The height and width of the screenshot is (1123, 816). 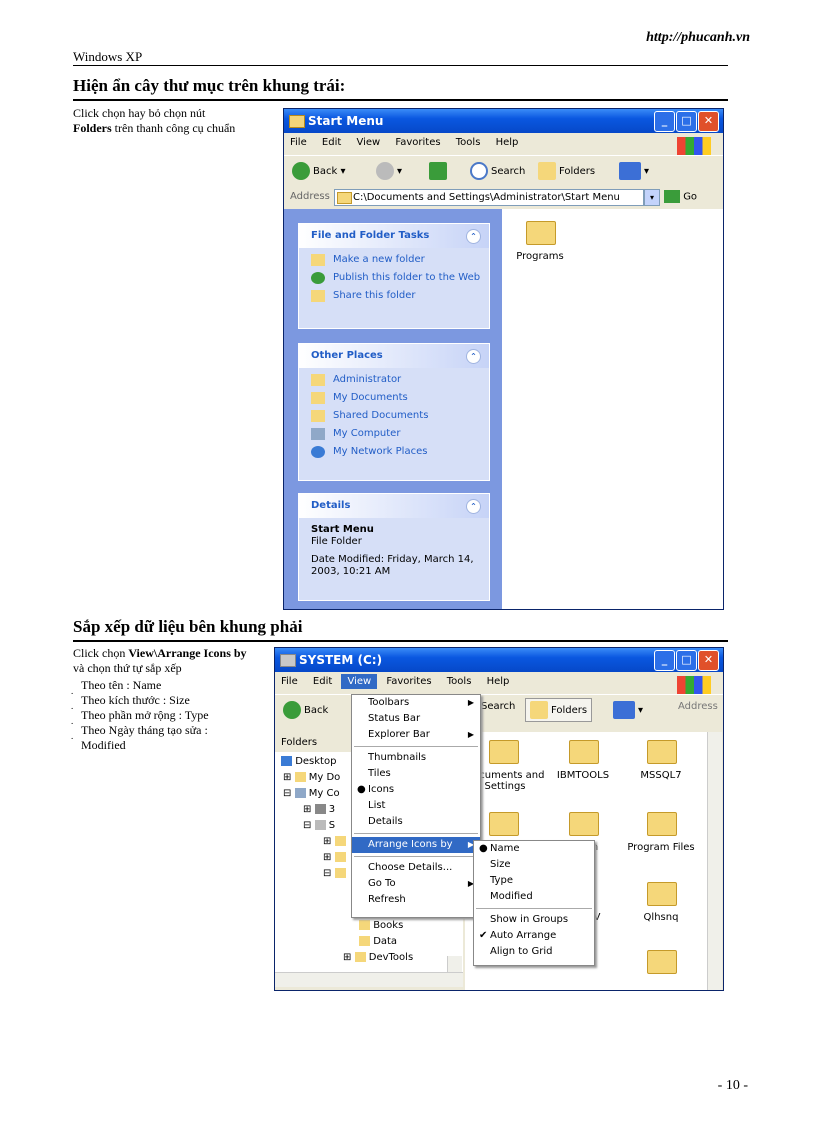 What do you see at coordinates (305, 710) in the screenshot?
I see `back-button: Back` at bounding box center [305, 710].